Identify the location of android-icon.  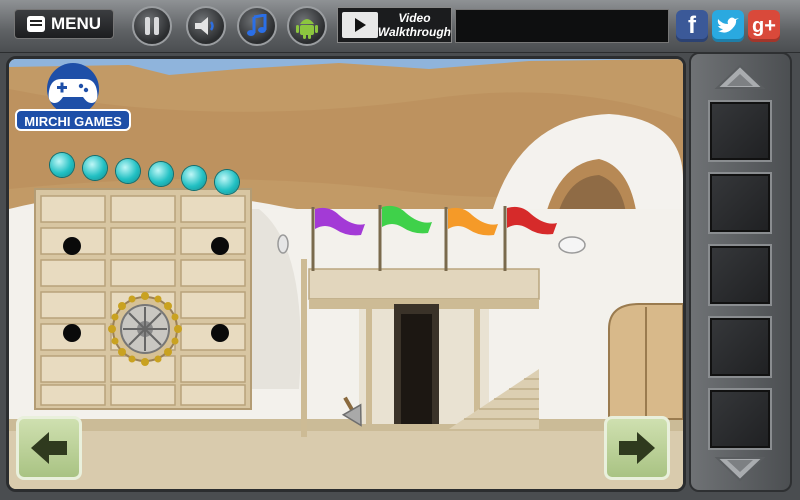
(307, 29).